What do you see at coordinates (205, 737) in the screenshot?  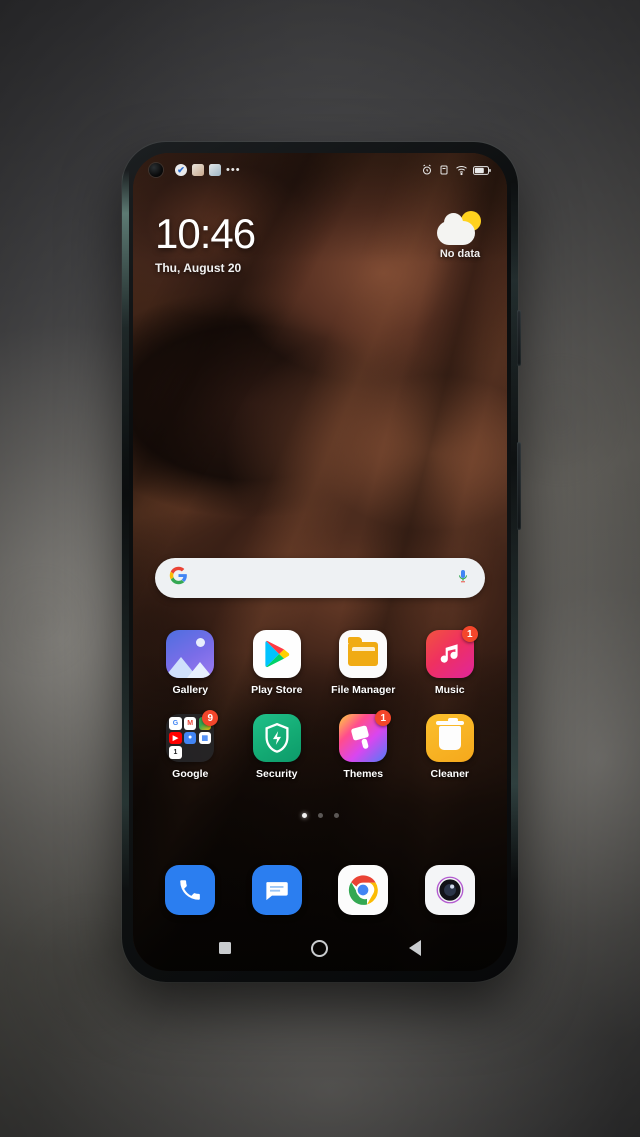 I see `calendar-icon: ▦` at bounding box center [205, 737].